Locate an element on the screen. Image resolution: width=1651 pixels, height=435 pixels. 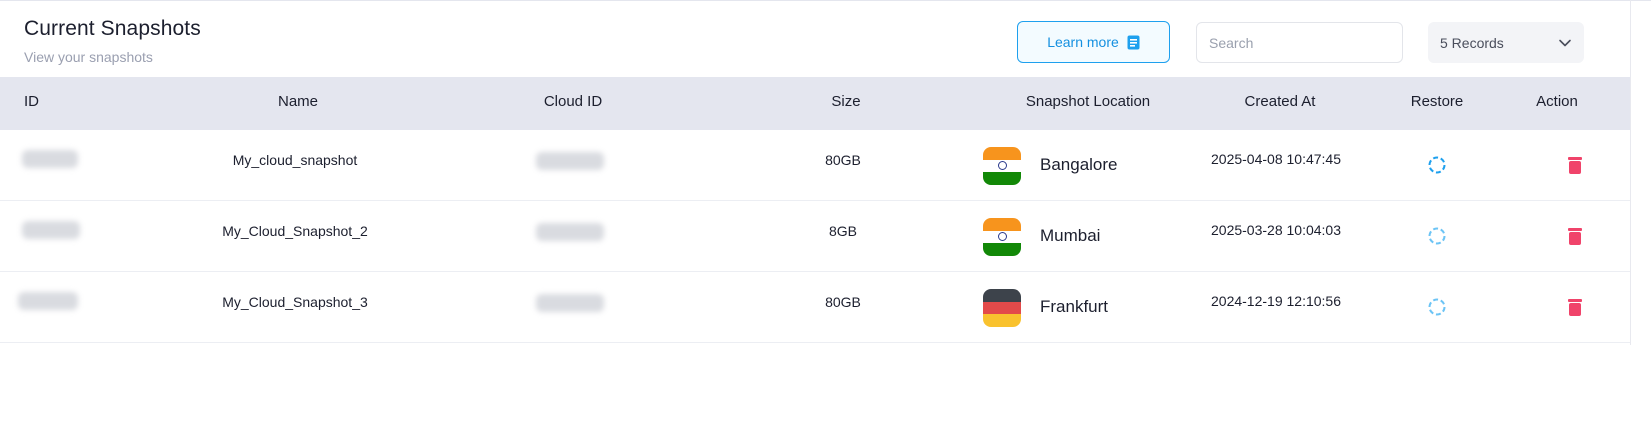
snapshot-location: Mumbai is located at coordinates (1070, 235).